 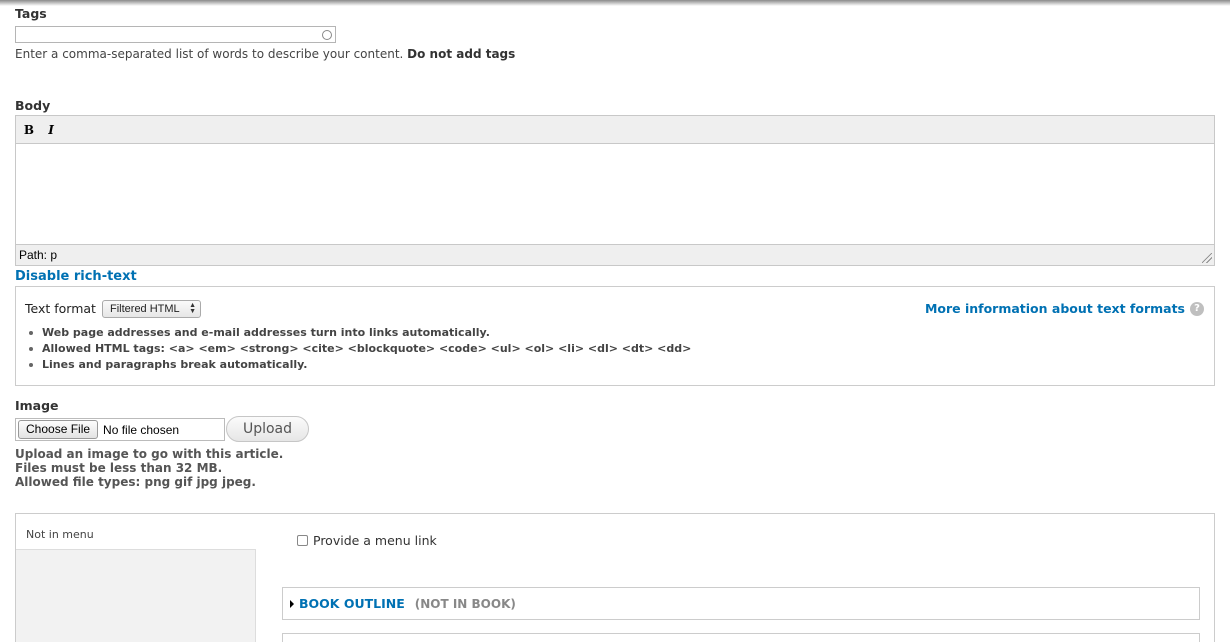 I want to click on provide-menu-link-option: Provide a menu link, so click(x=367, y=540).